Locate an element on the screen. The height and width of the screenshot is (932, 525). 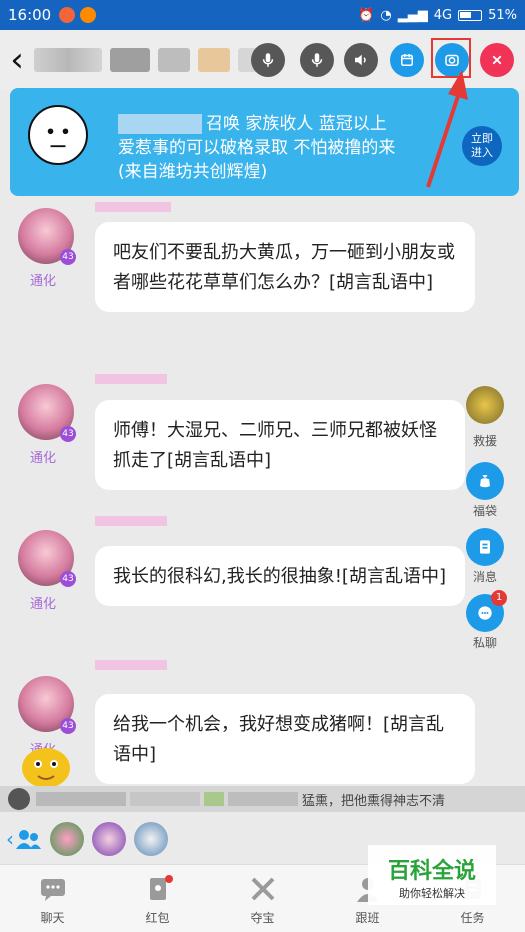
close-button is located at coordinates (497, 60).